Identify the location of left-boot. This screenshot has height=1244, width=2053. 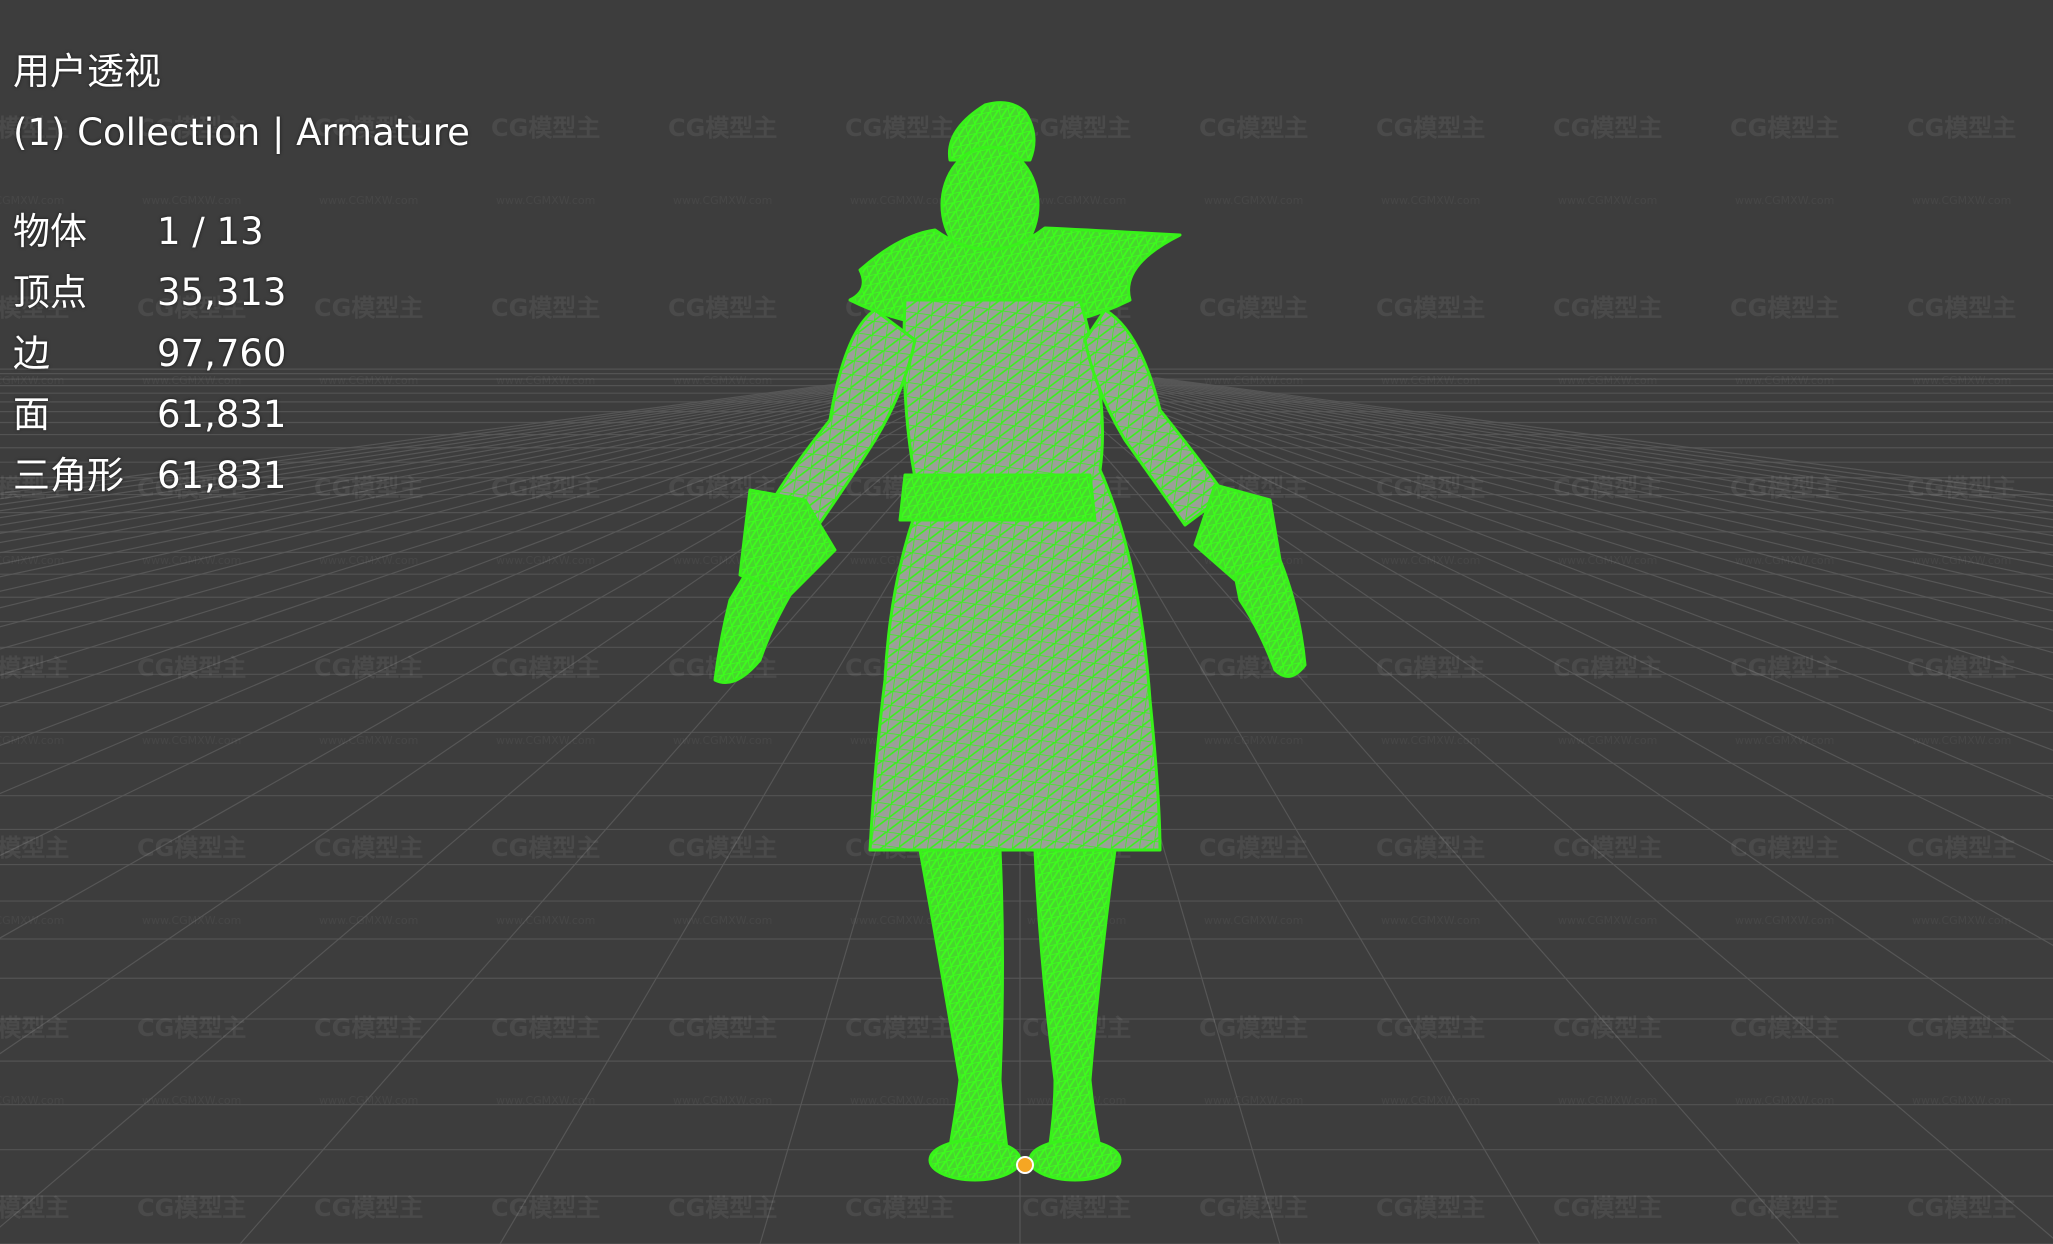
(975, 1160).